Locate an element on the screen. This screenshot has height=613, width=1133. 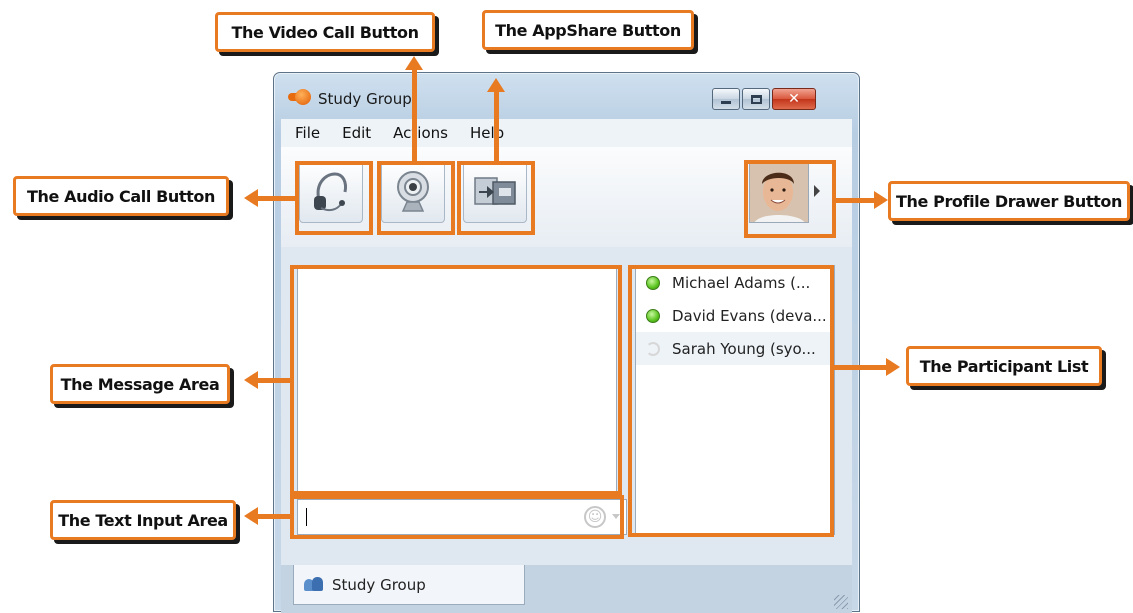
participant-list-highlight is located at coordinates (731, 401).